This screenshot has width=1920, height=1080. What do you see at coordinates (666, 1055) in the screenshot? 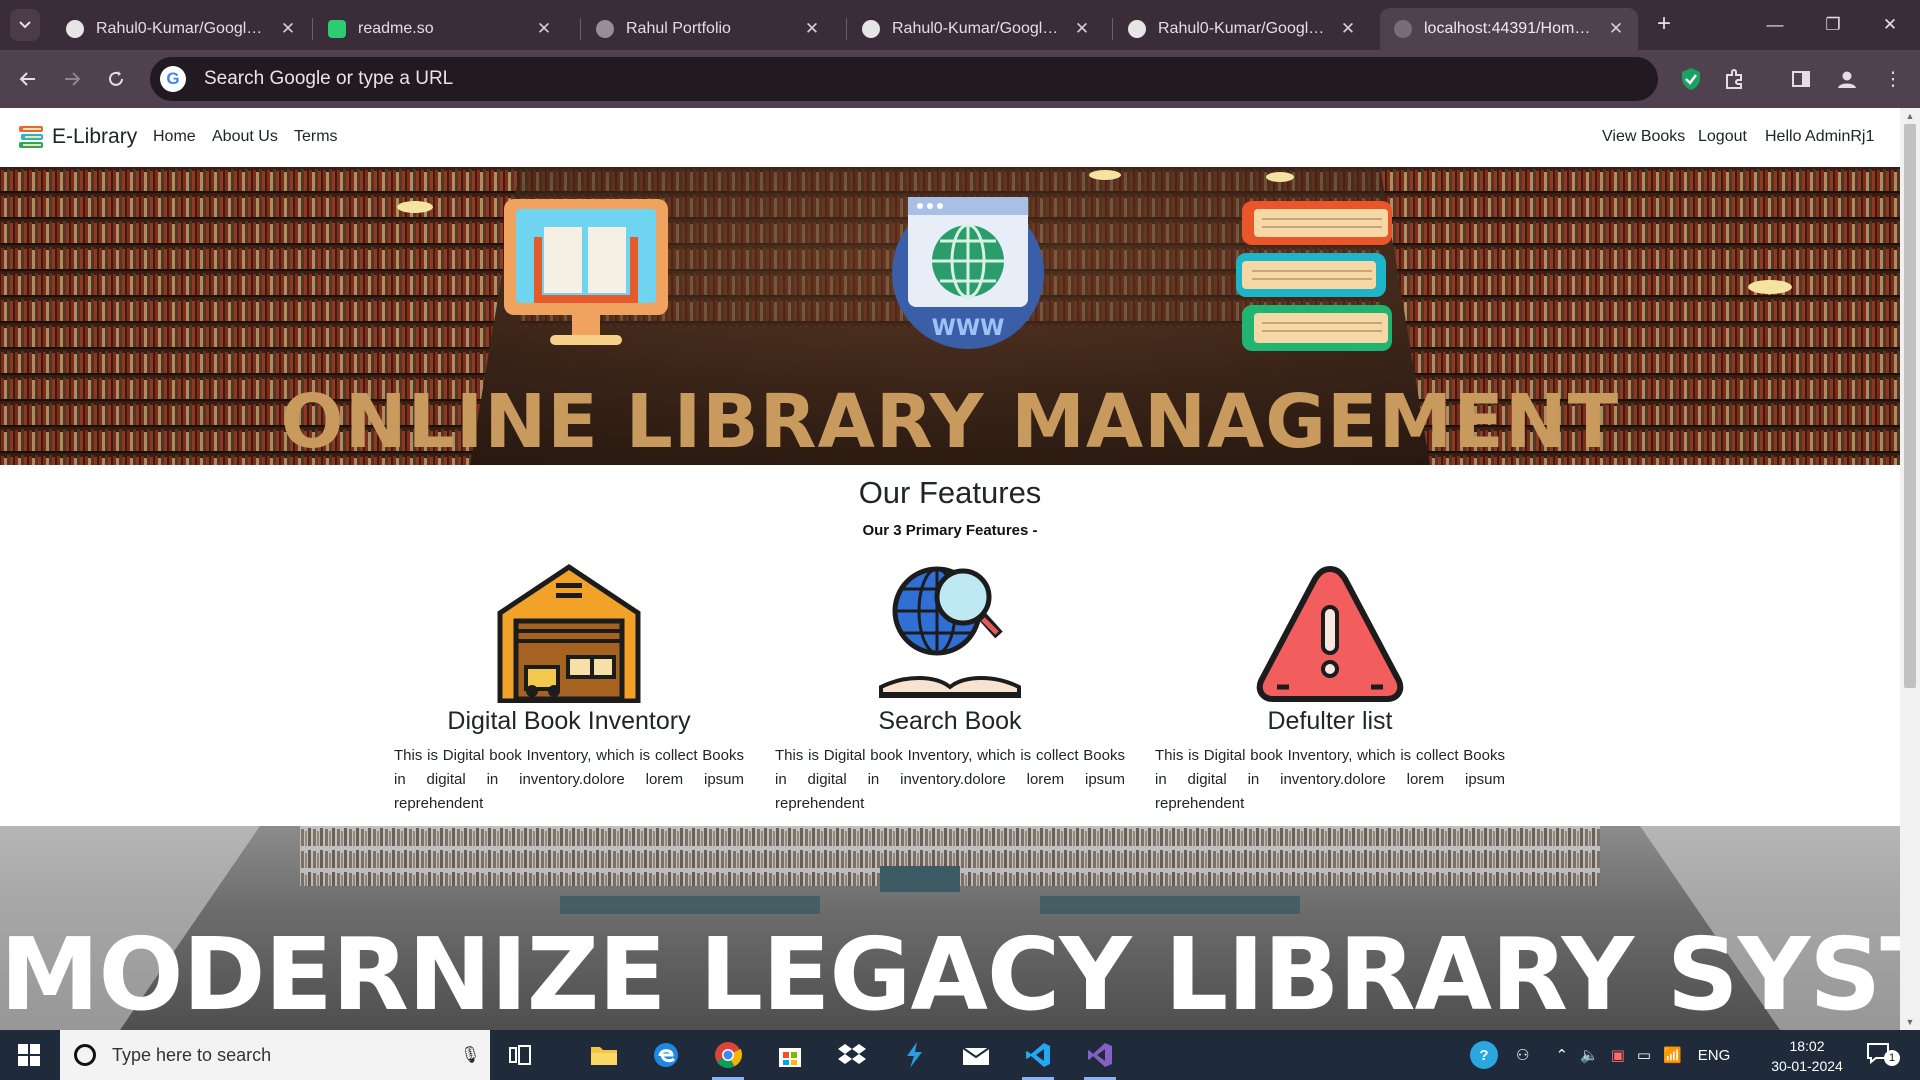
I see `edge-icon` at bounding box center [666, 1055].